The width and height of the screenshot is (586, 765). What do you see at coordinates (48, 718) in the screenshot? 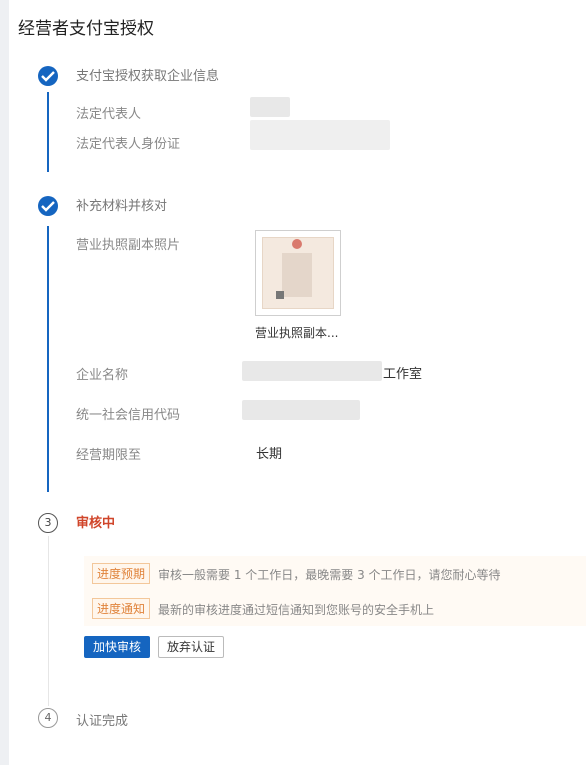
I see `step-4-number: 4` at bounding box center [48, 718].